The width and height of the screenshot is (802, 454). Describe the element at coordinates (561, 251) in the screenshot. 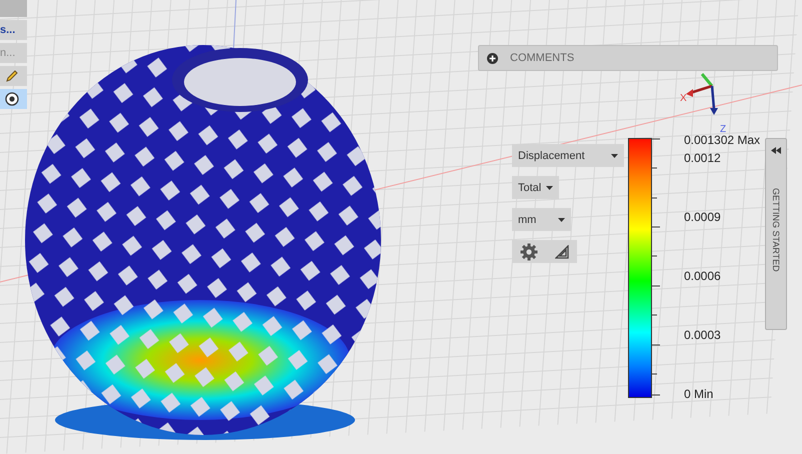

I see `triangle-ruler-icon` at that location.